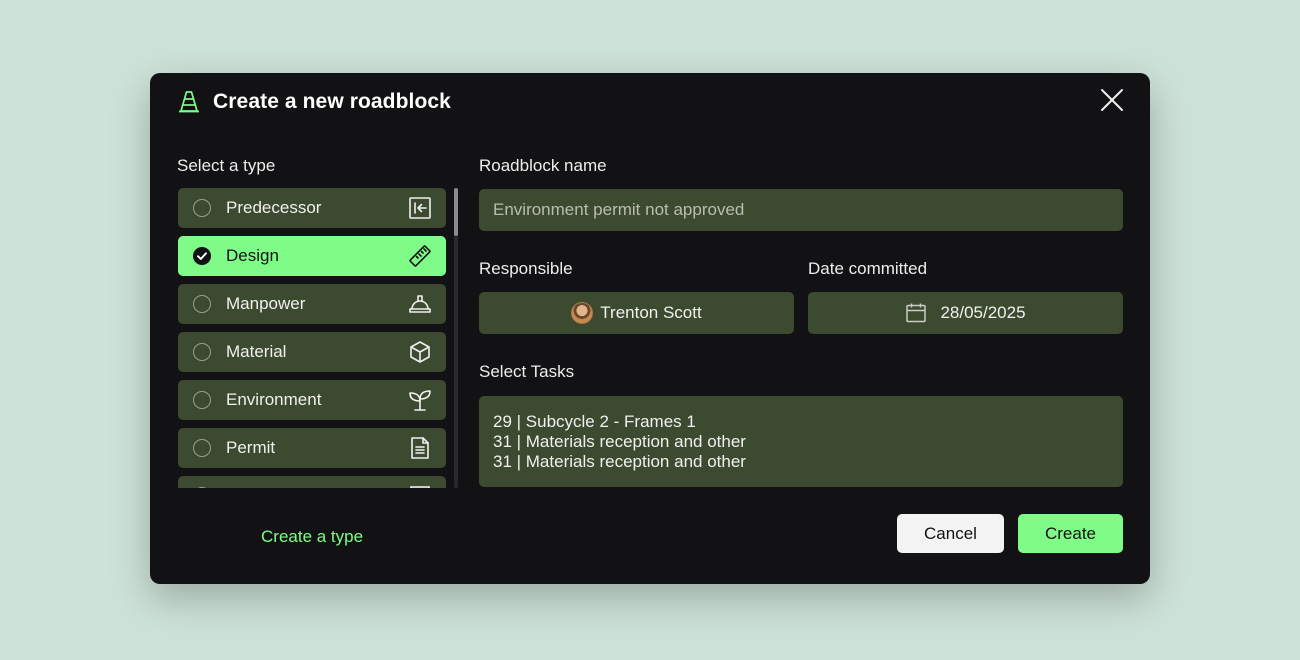 The image size is (1300, 660). I want to click on sprout-icon, so click(420, 400).